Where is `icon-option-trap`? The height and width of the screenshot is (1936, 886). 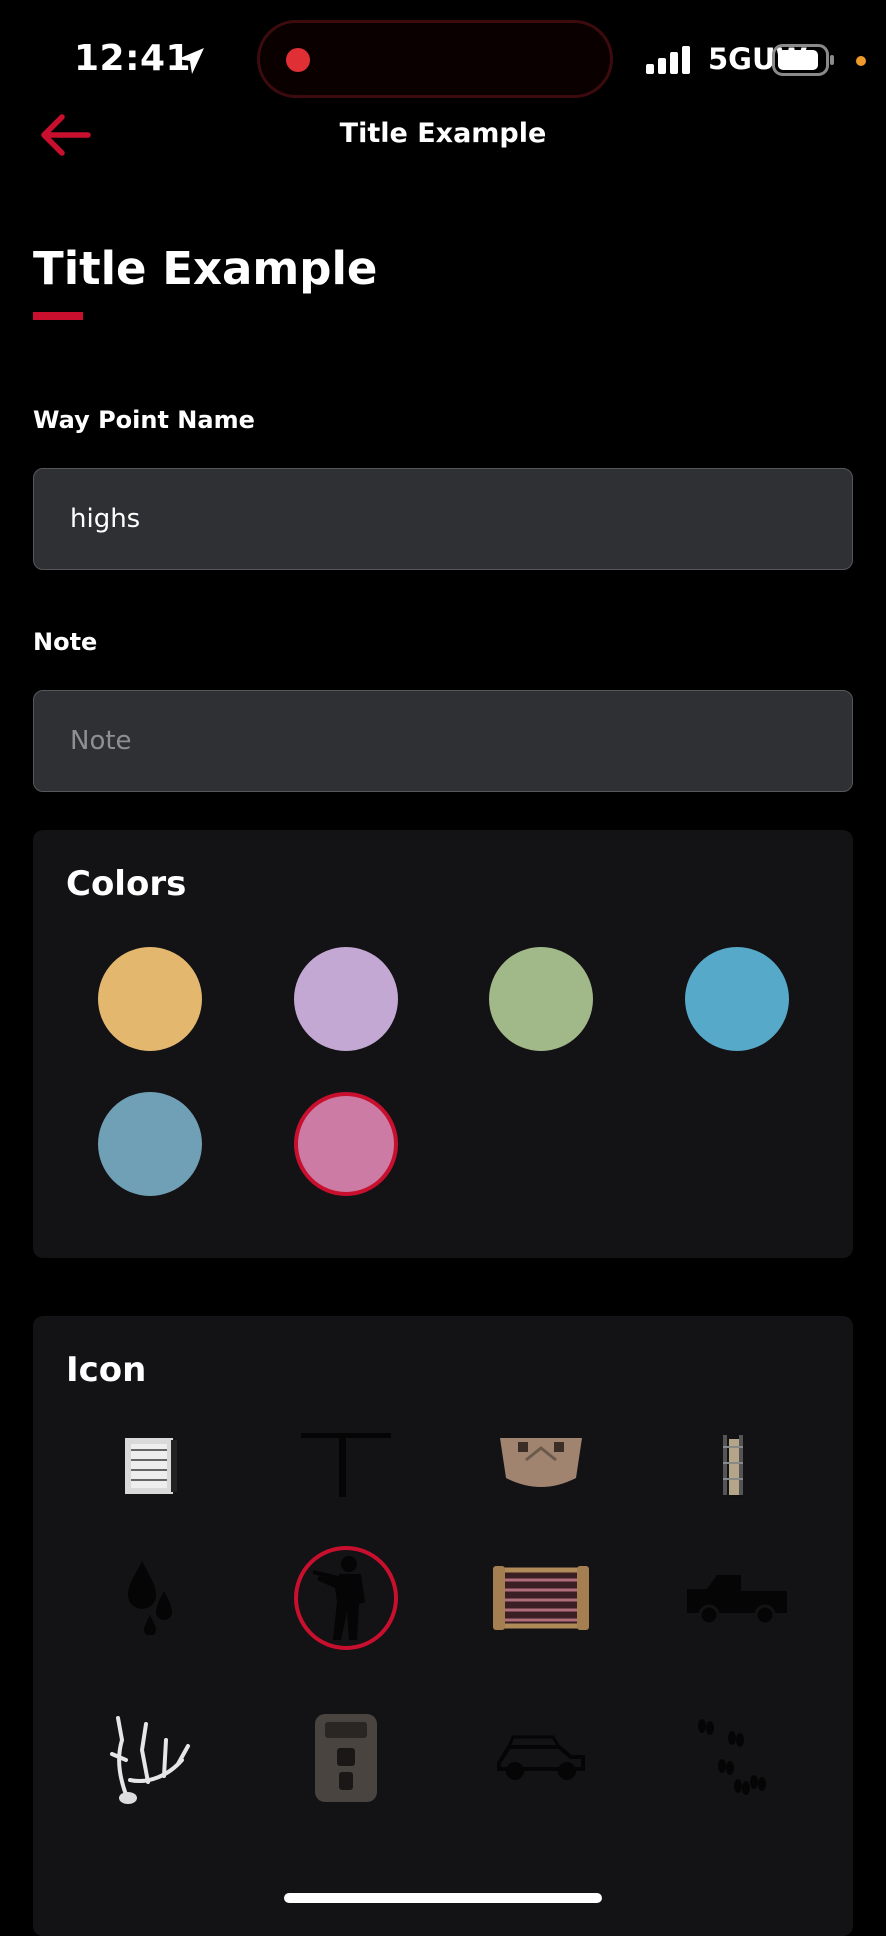 icon-option-trap is located at coordinates (541, 1598).